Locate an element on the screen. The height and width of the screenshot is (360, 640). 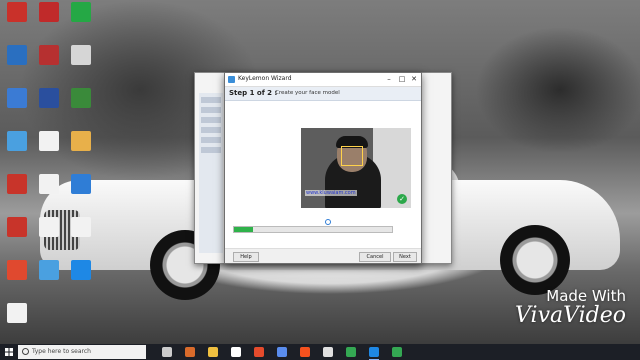
next-button: Next is located at coordinates (405, 257).